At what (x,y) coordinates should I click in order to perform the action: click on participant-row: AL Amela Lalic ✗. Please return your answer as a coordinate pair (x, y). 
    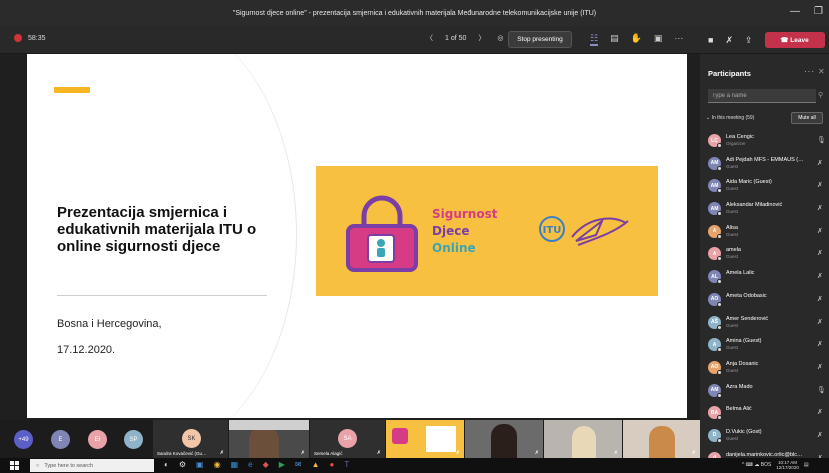
    Looking at the image, I should click on (764, 277).